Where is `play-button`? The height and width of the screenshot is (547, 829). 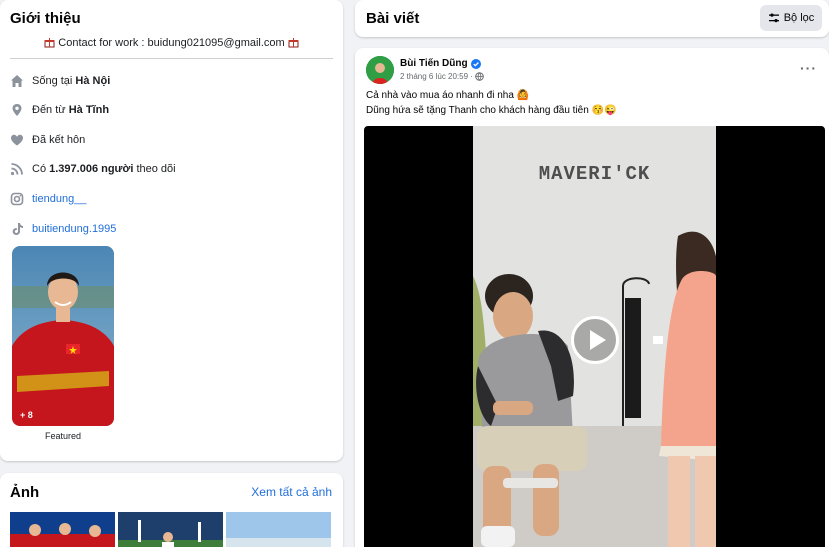
play-button is located at coordinates (595, 340).